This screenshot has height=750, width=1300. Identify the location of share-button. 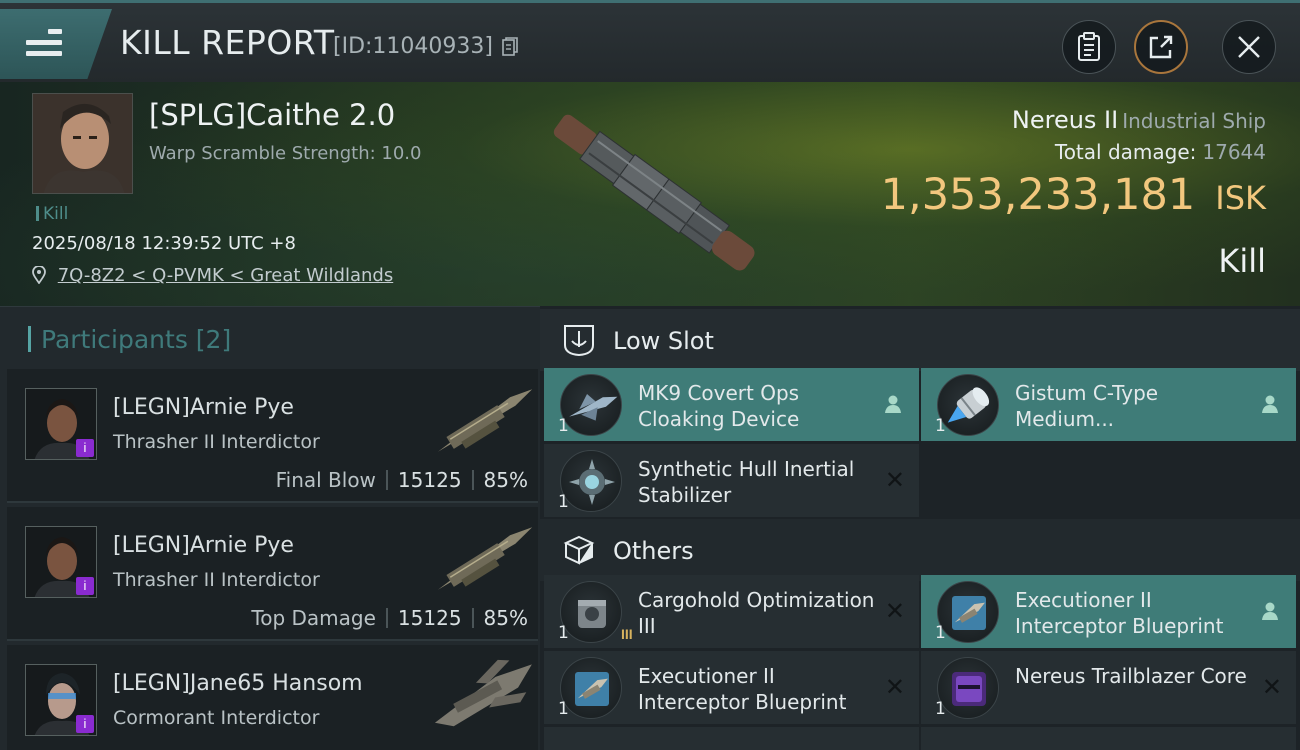
(1161, 47).